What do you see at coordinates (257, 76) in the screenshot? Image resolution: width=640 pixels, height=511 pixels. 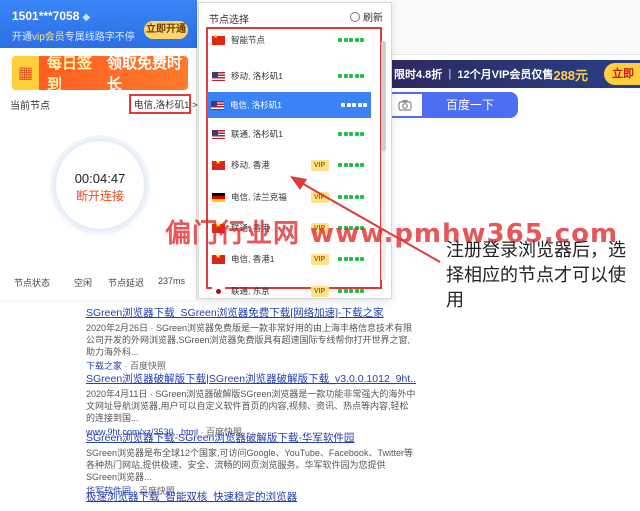 I see `node-name: 移动, 洛杉矶1` at bounding box center [257, 76].